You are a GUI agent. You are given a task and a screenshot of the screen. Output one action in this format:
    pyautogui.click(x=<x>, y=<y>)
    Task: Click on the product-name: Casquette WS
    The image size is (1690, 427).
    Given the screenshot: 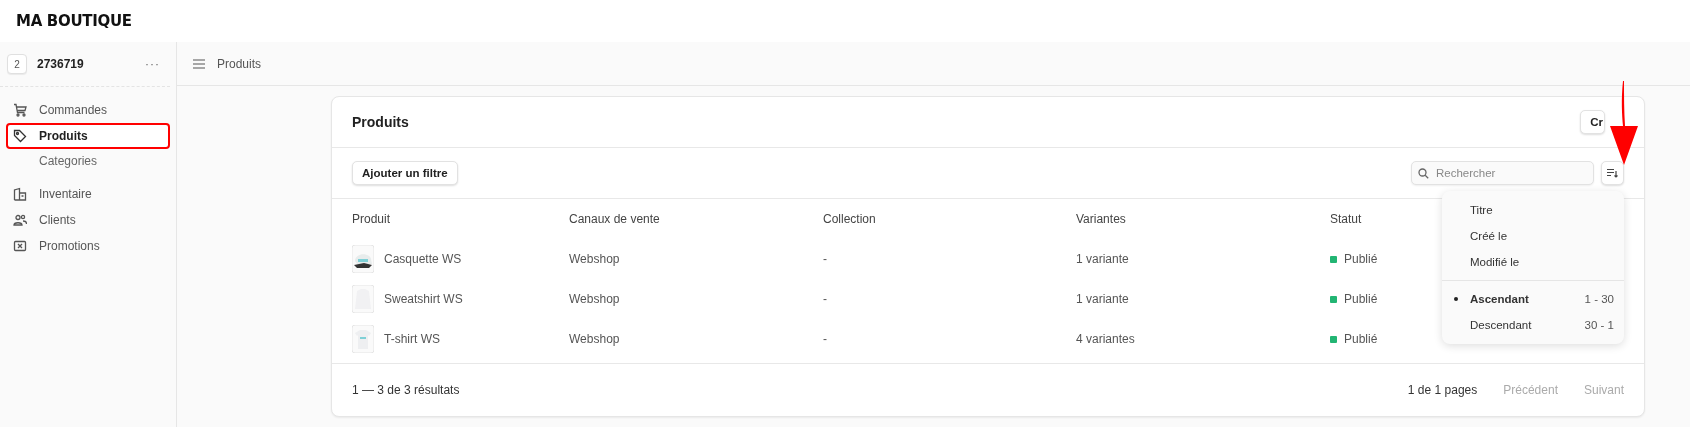 What is the action you would take?
    pyautogui.click(x=423, y=259)
    